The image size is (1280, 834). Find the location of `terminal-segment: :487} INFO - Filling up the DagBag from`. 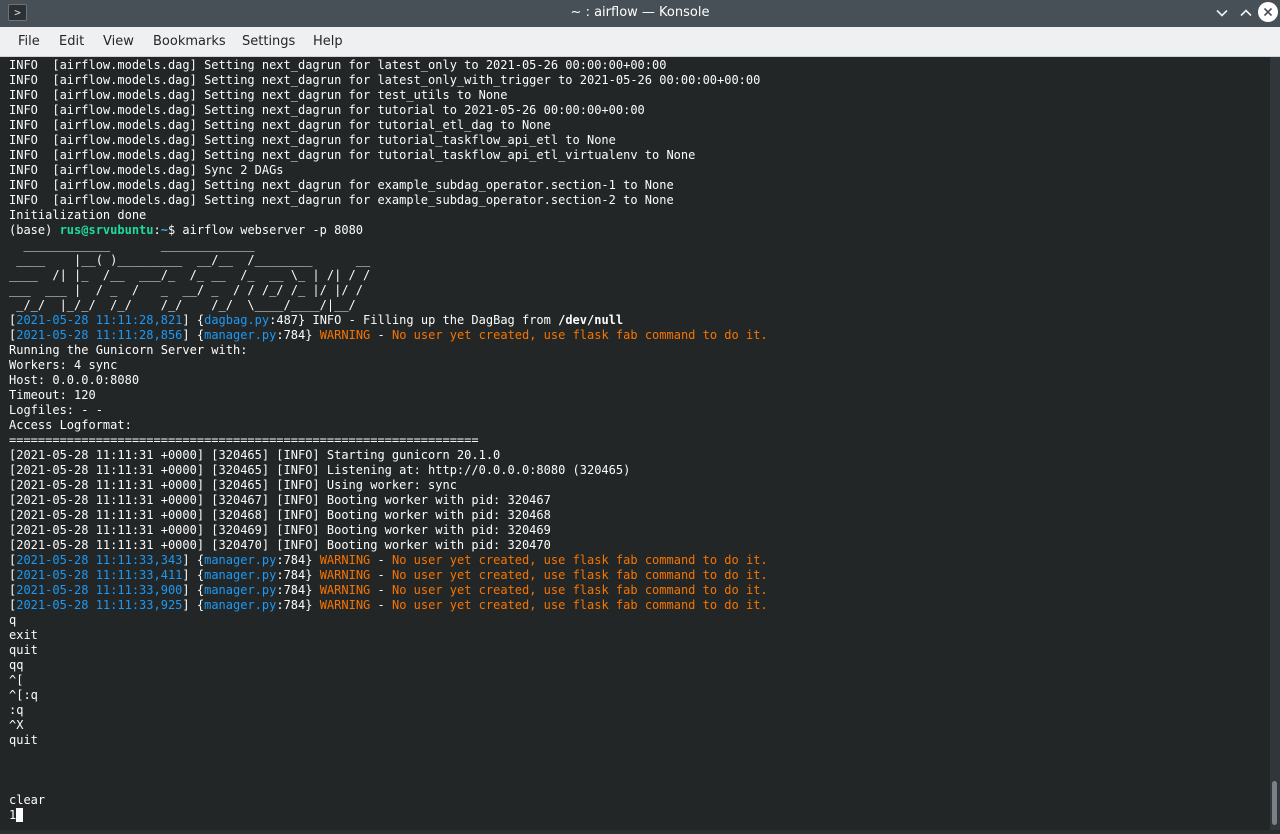

terminal-segment: :487} INFO - Filling up the DagBag from is located at coordinates (414, 320).